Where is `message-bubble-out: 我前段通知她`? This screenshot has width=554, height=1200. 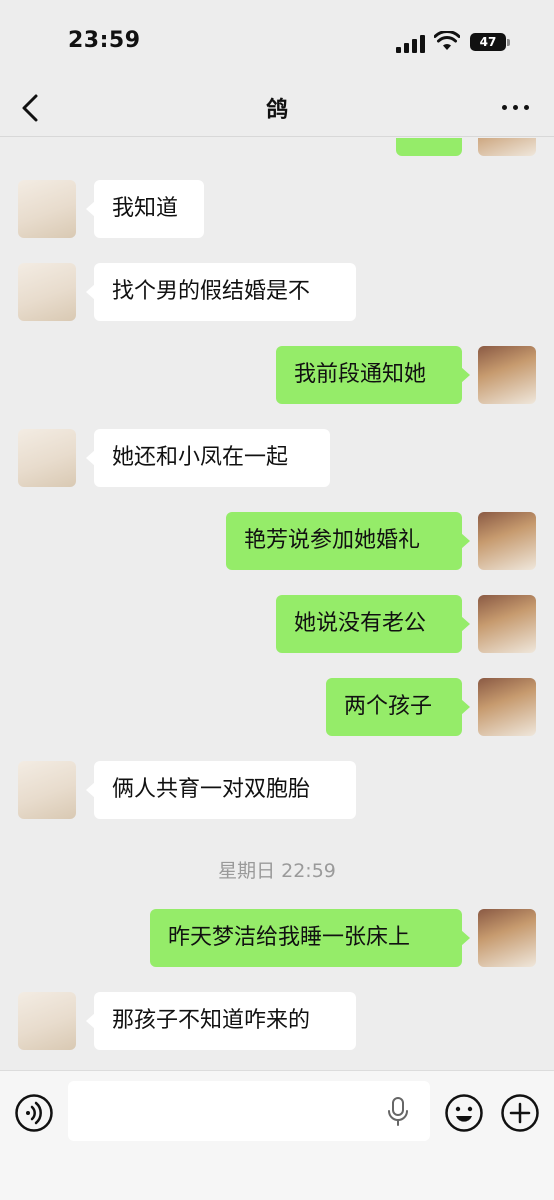
message-bubble-out: 我前段通知她 is located at coordinates (373, 375).